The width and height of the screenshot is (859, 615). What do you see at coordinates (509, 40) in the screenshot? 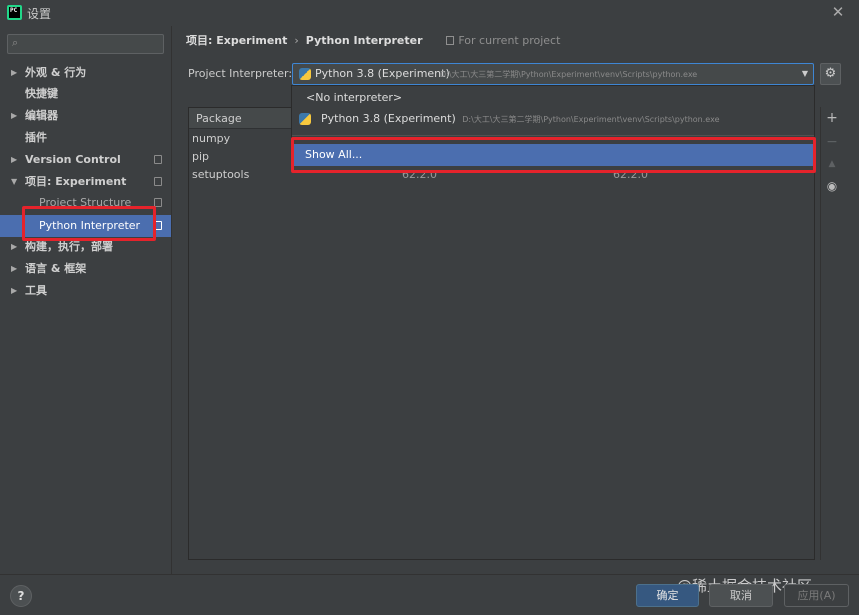
I see `scope-text: For current project` at bounding box center [509, 40].